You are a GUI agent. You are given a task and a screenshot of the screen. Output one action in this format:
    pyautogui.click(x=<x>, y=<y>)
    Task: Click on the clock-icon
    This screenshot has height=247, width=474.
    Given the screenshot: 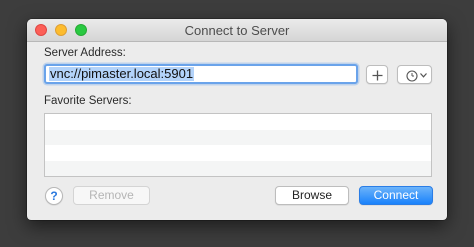 What is the action you would take?
    pyautogui.click(x=412, y=75)
    